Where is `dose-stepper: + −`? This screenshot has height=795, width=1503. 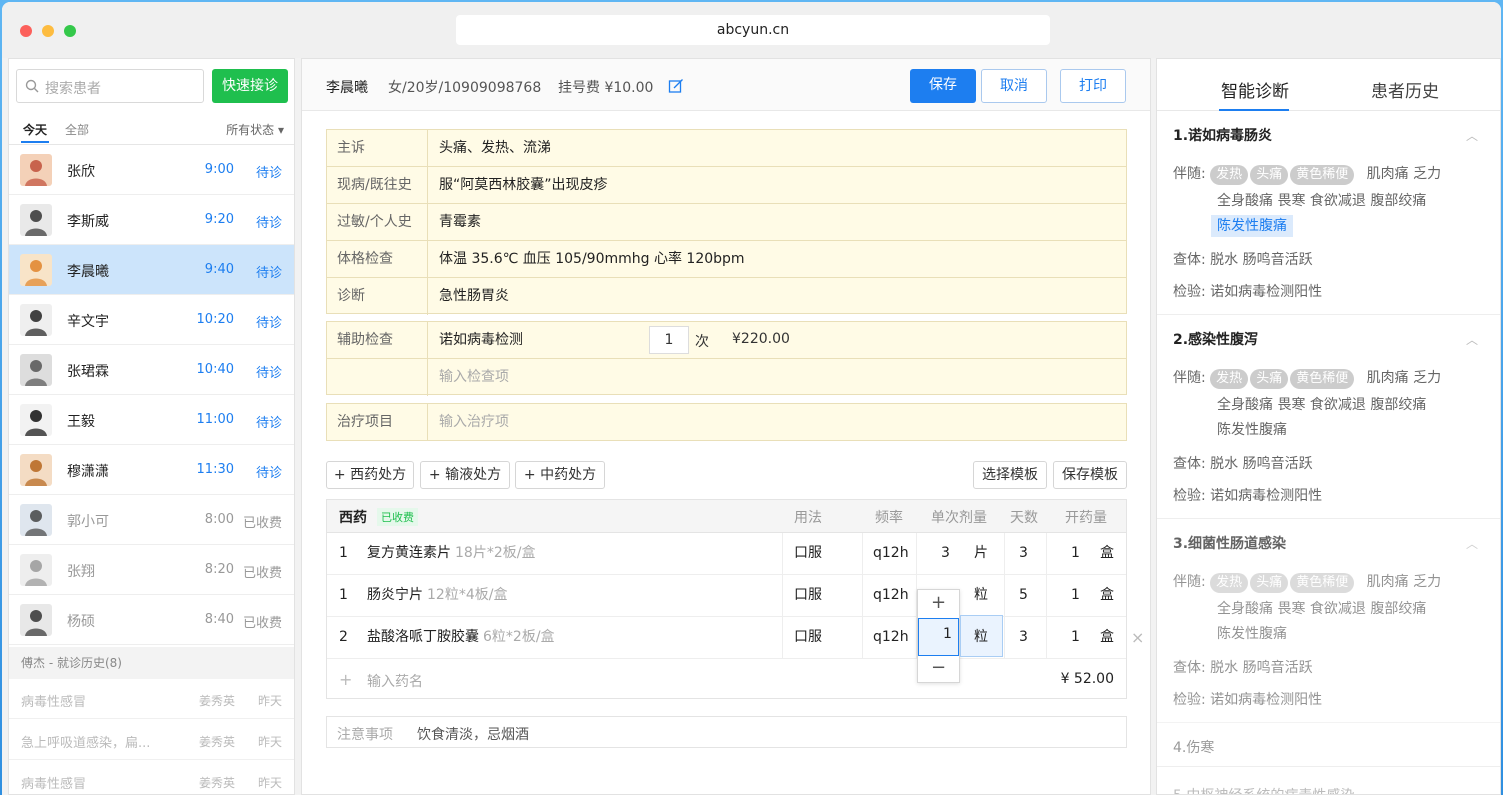
dose-stepper: + − is located at coordinates (938, 636).